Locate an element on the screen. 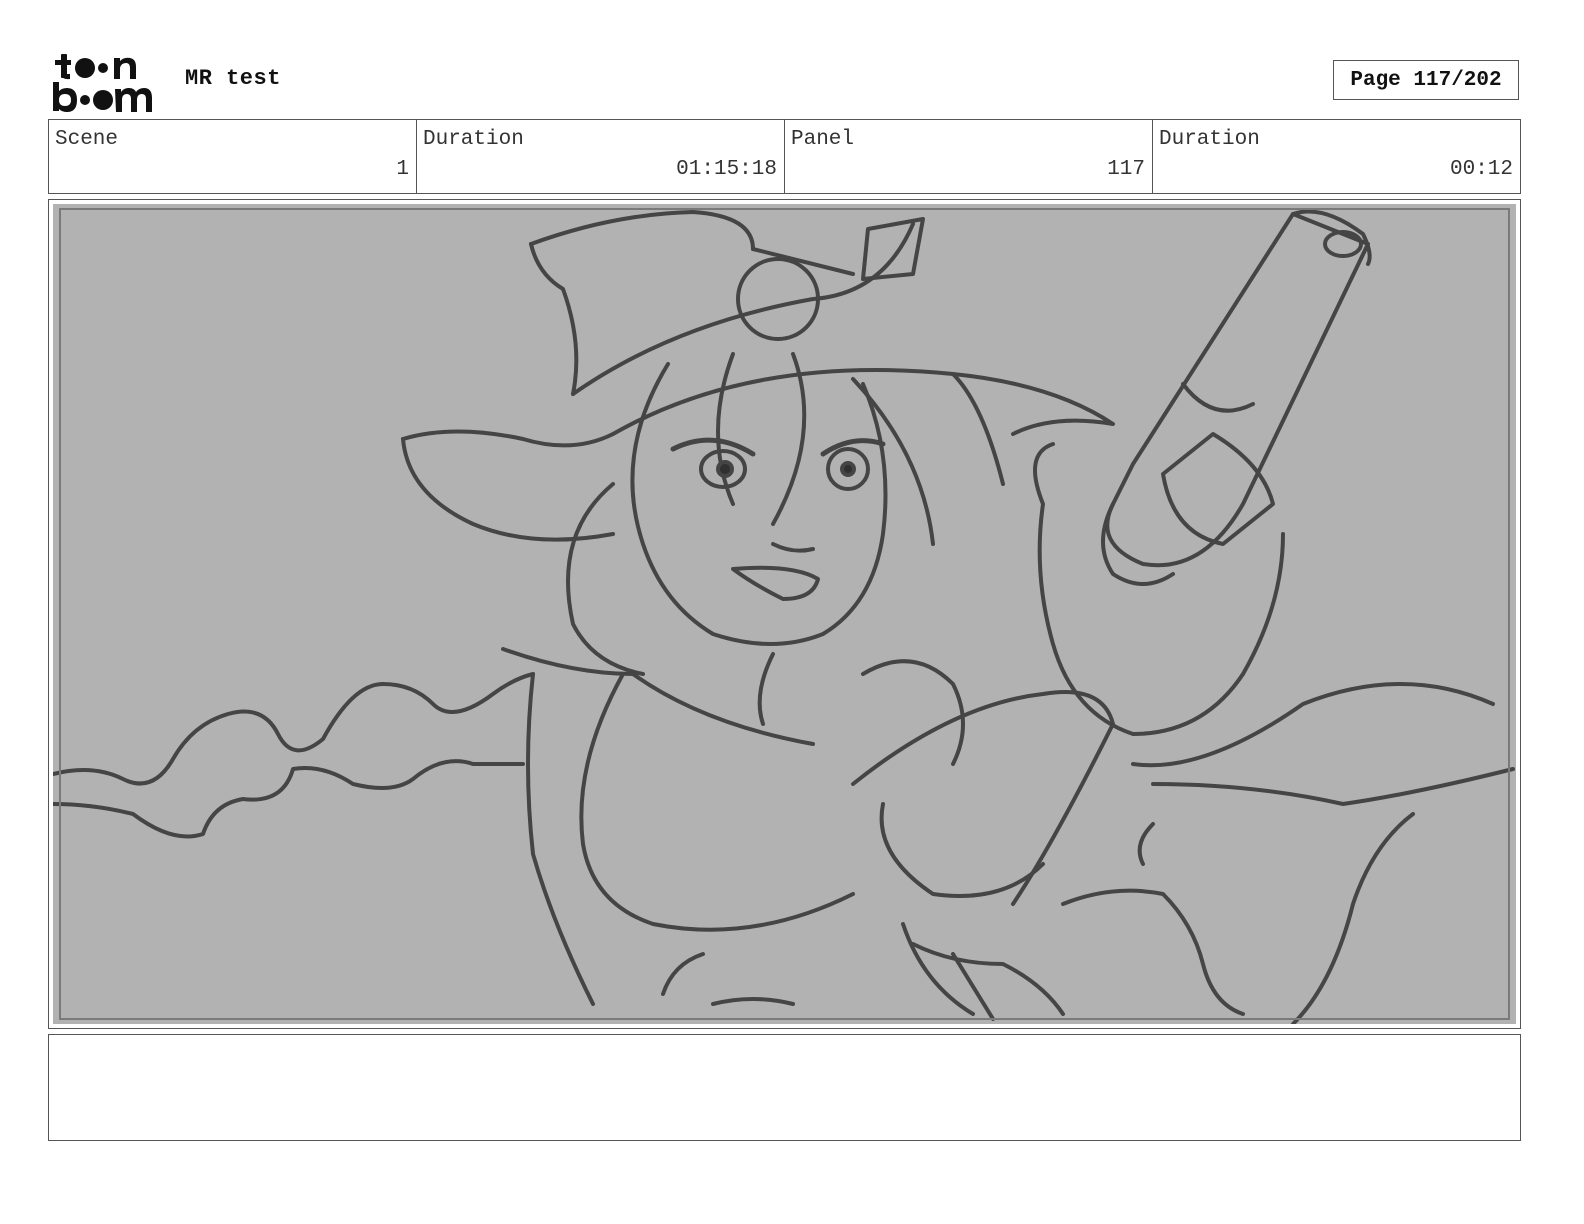 Image resolution: width=1584 pixels, height=1224 pixels. scene-label: Scene is located at coordinates (87, 139).